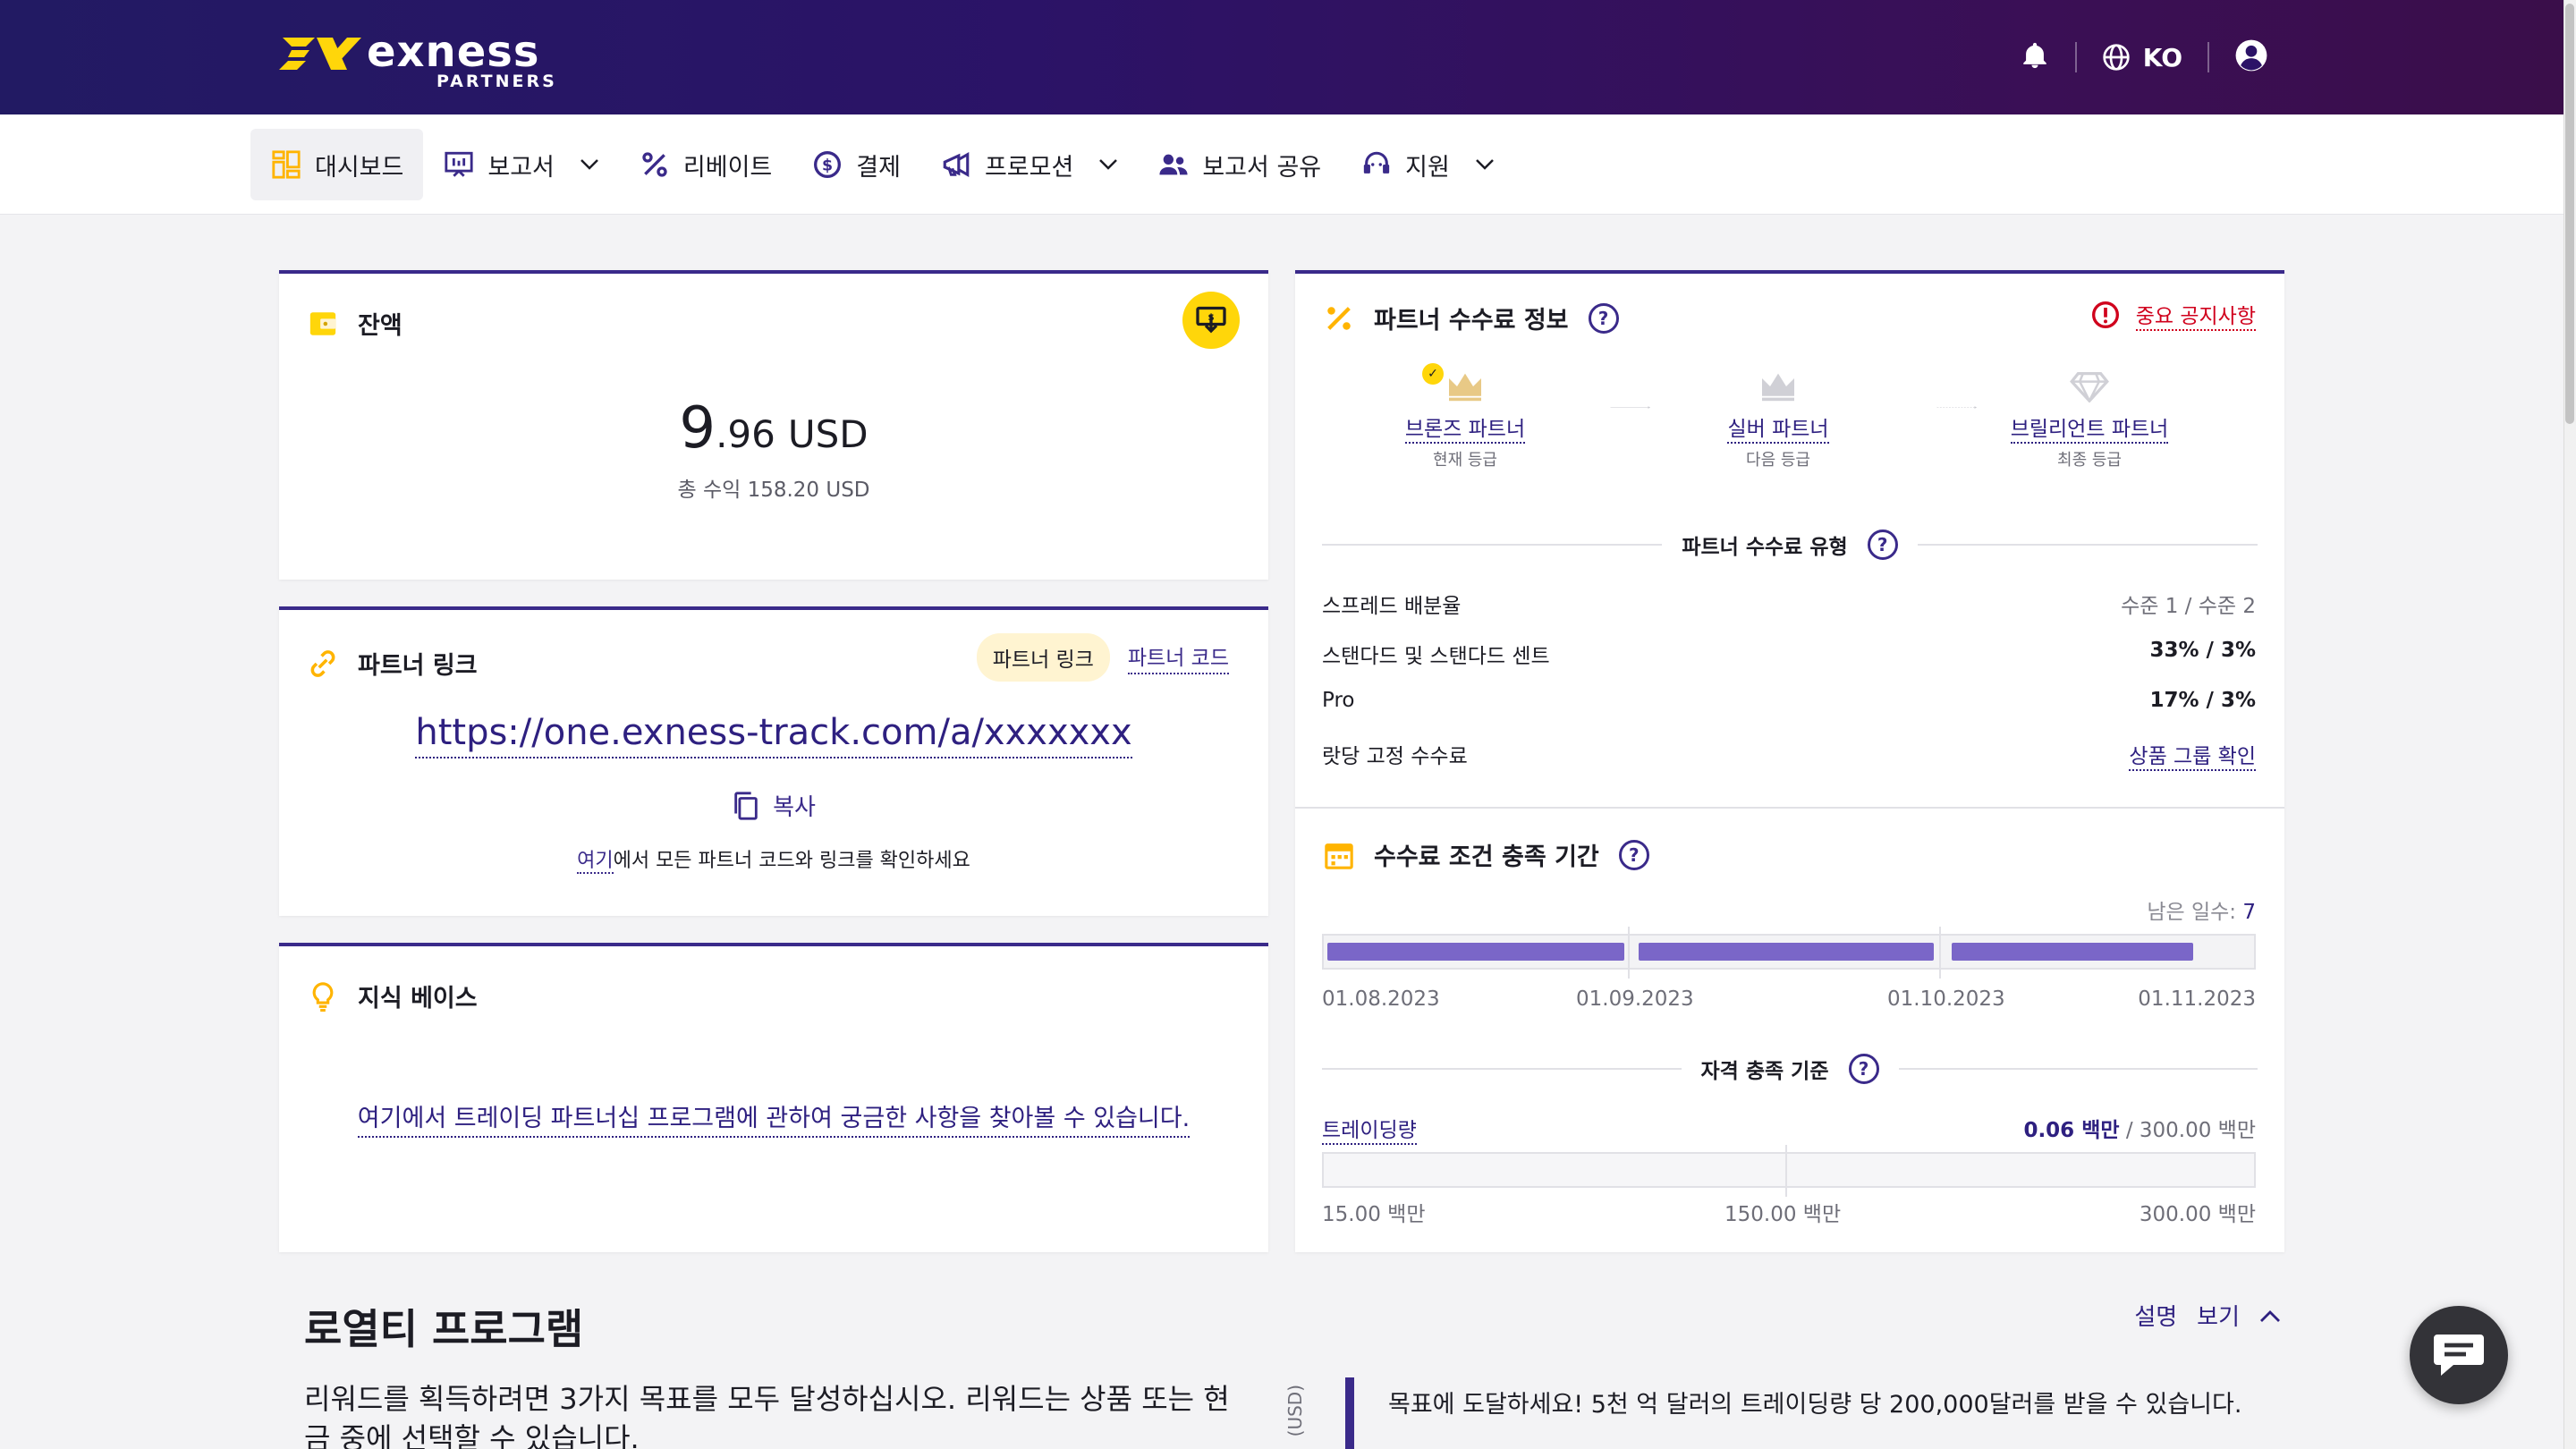  I want to click on link-type-toggle: 파트너 링크 파트너 코드, so click(1102, 657).